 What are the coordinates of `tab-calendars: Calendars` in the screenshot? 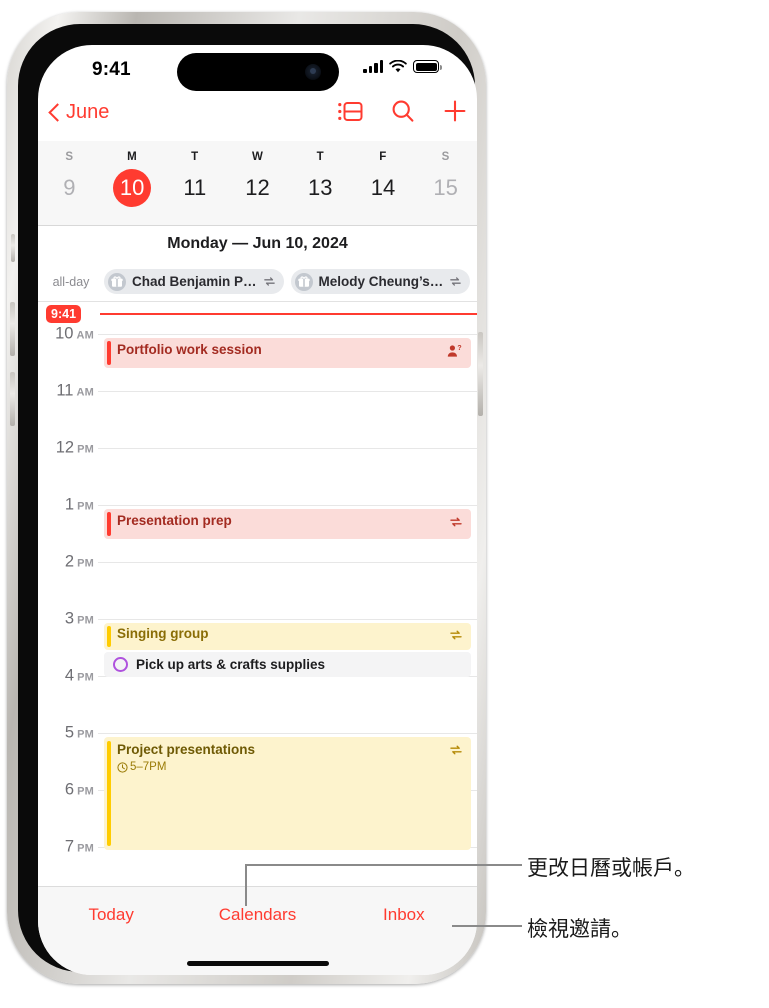 It's located at (257, 915).